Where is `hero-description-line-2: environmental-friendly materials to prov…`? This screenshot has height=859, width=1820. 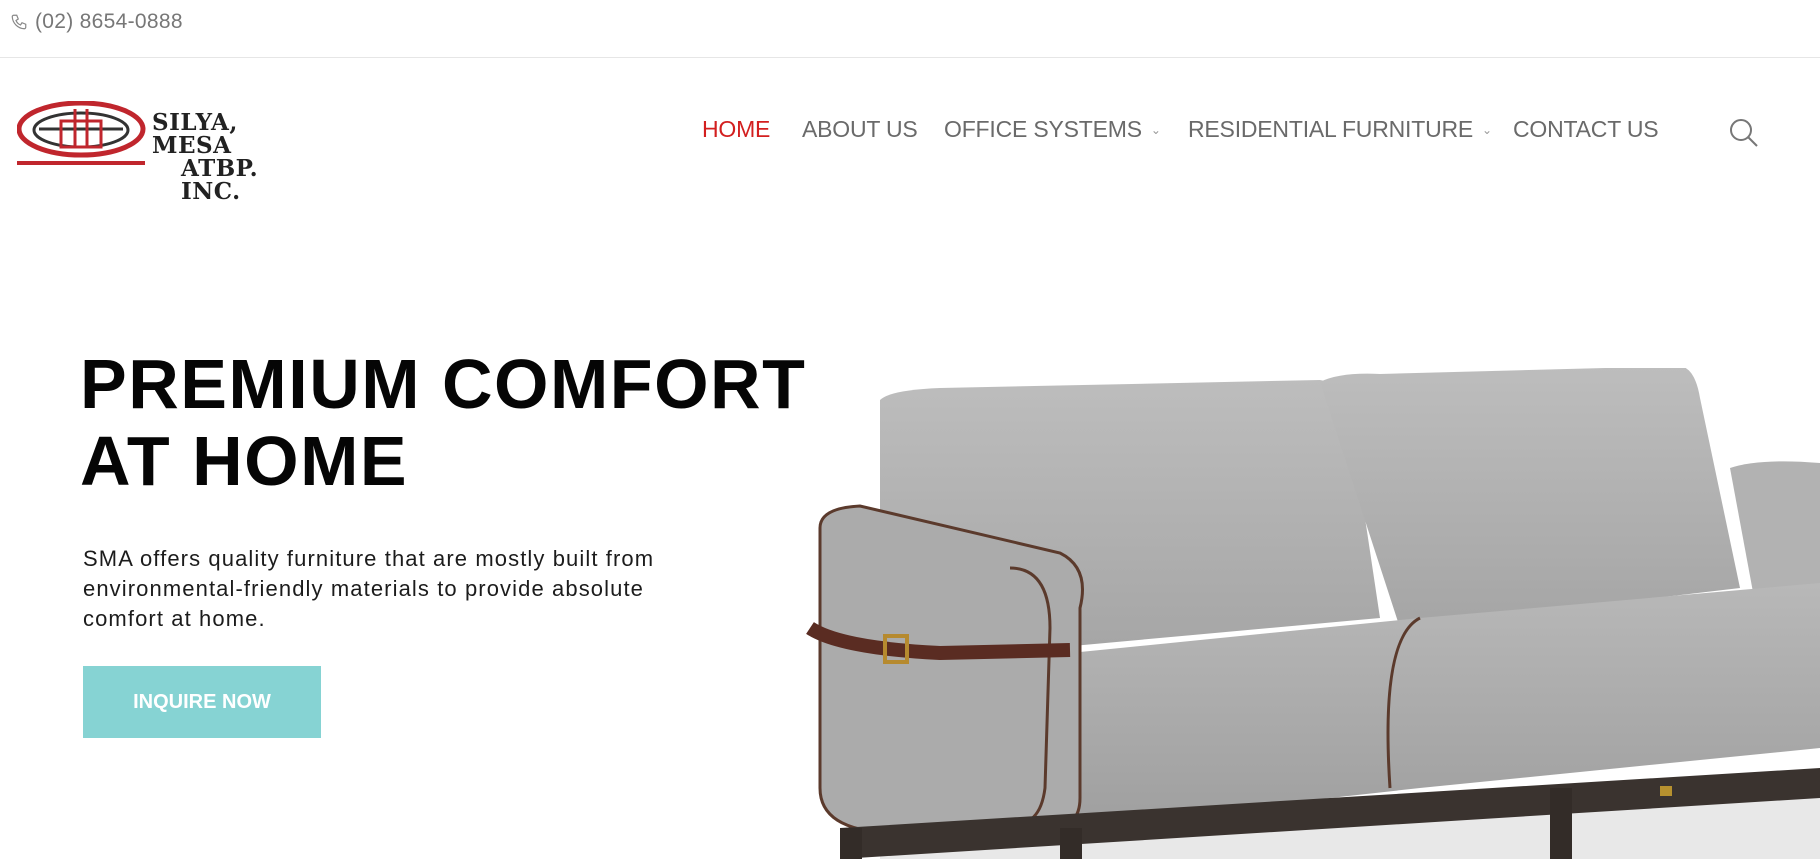 hero-description-line-2: environmental-friendly materials to prov… is located at coordinates (364, 588).